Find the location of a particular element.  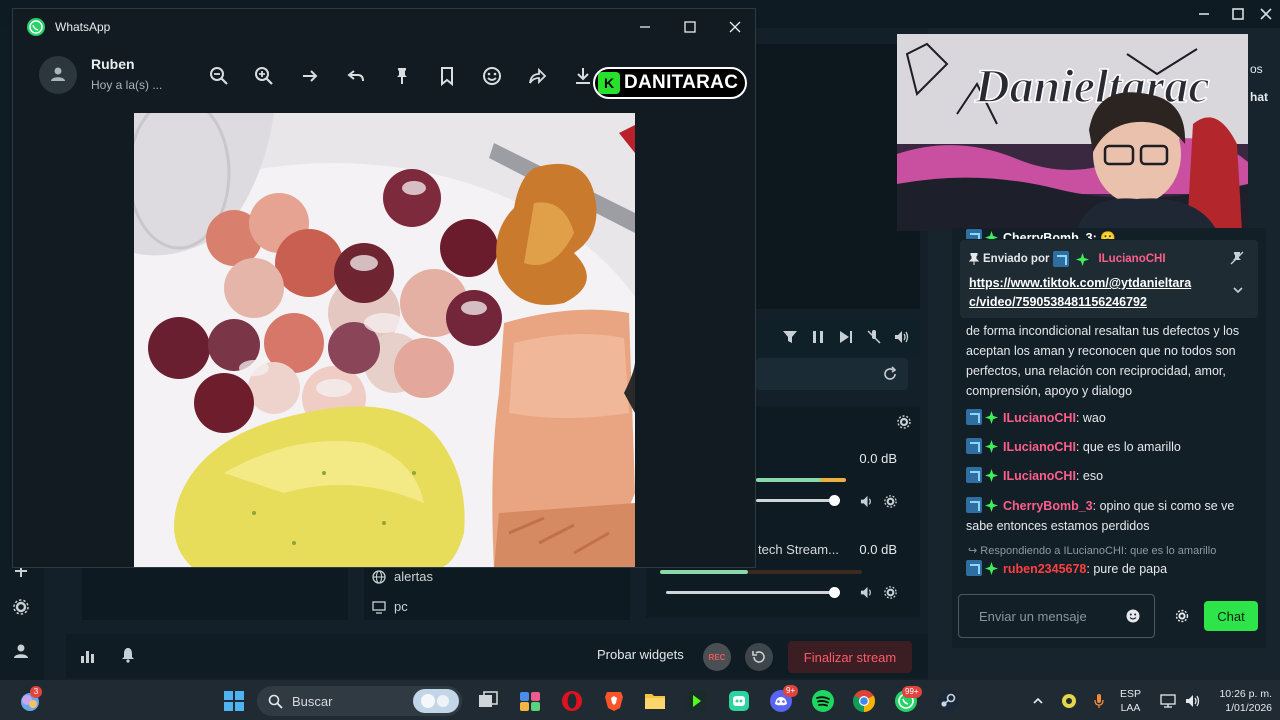

sidebar-label: hat is located at coordinates (1259, 97).